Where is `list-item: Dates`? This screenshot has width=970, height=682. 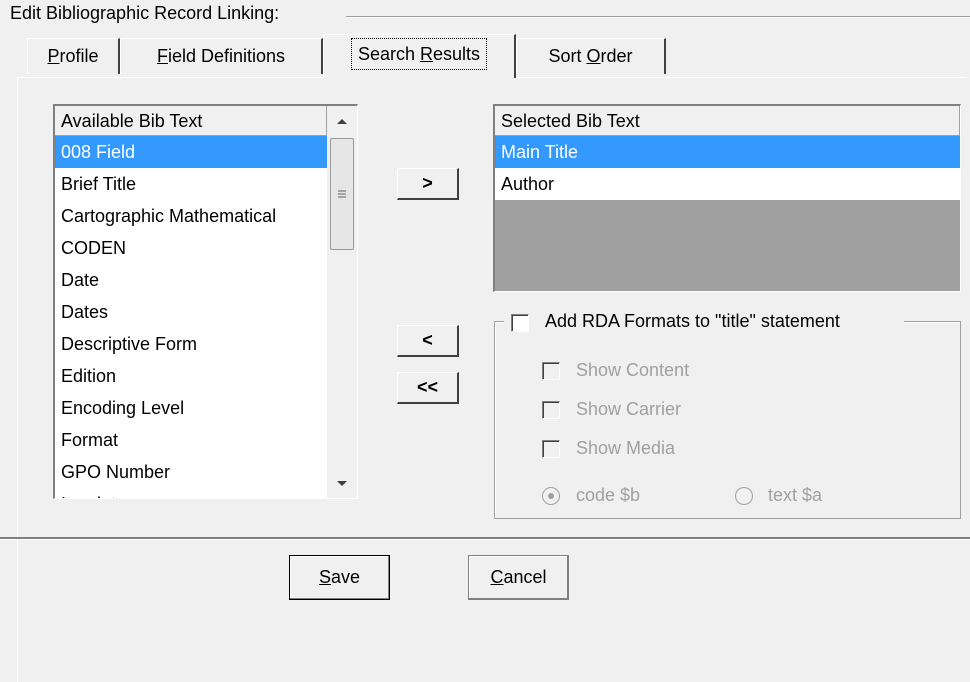
list-item: Dates is located at coordinates (191, 312).